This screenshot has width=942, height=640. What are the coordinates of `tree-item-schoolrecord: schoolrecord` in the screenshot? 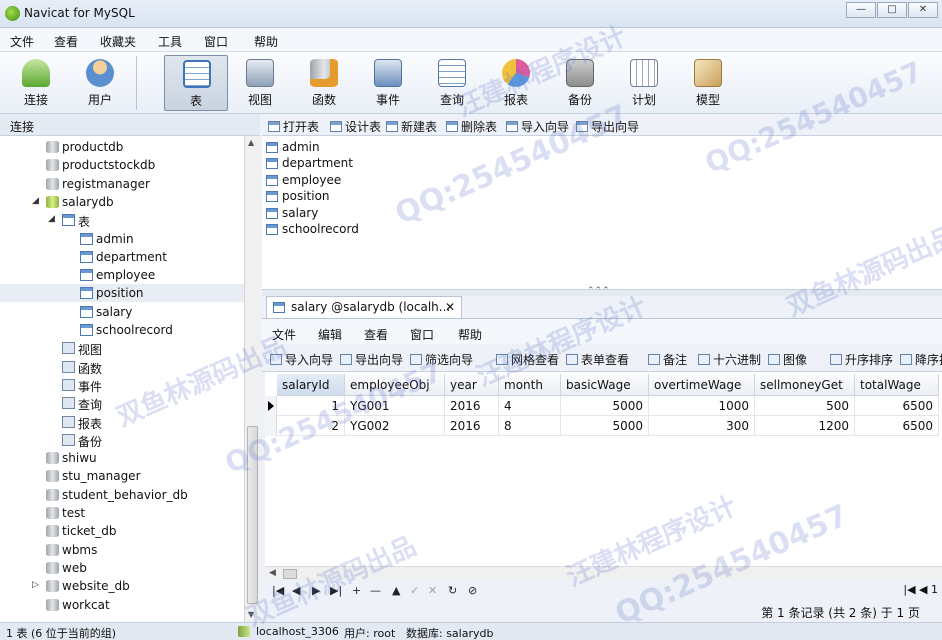 It's located at (122, 330).